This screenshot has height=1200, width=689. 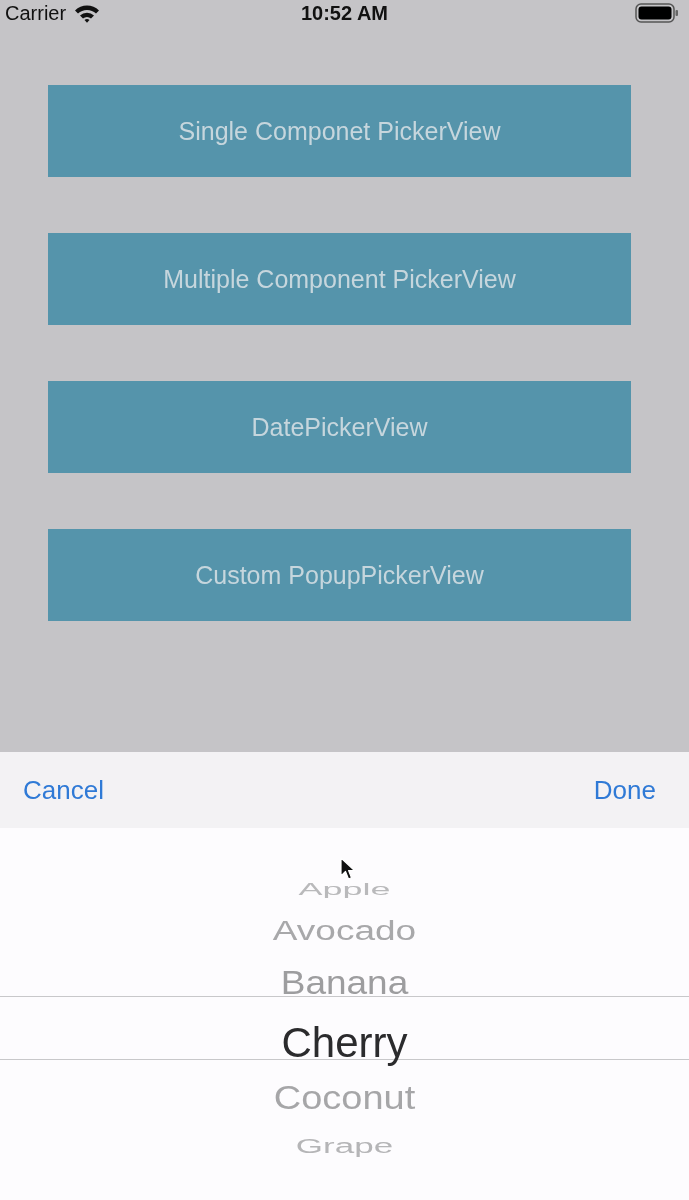 I want to click on battery-icon, so click(x=657, y=13).